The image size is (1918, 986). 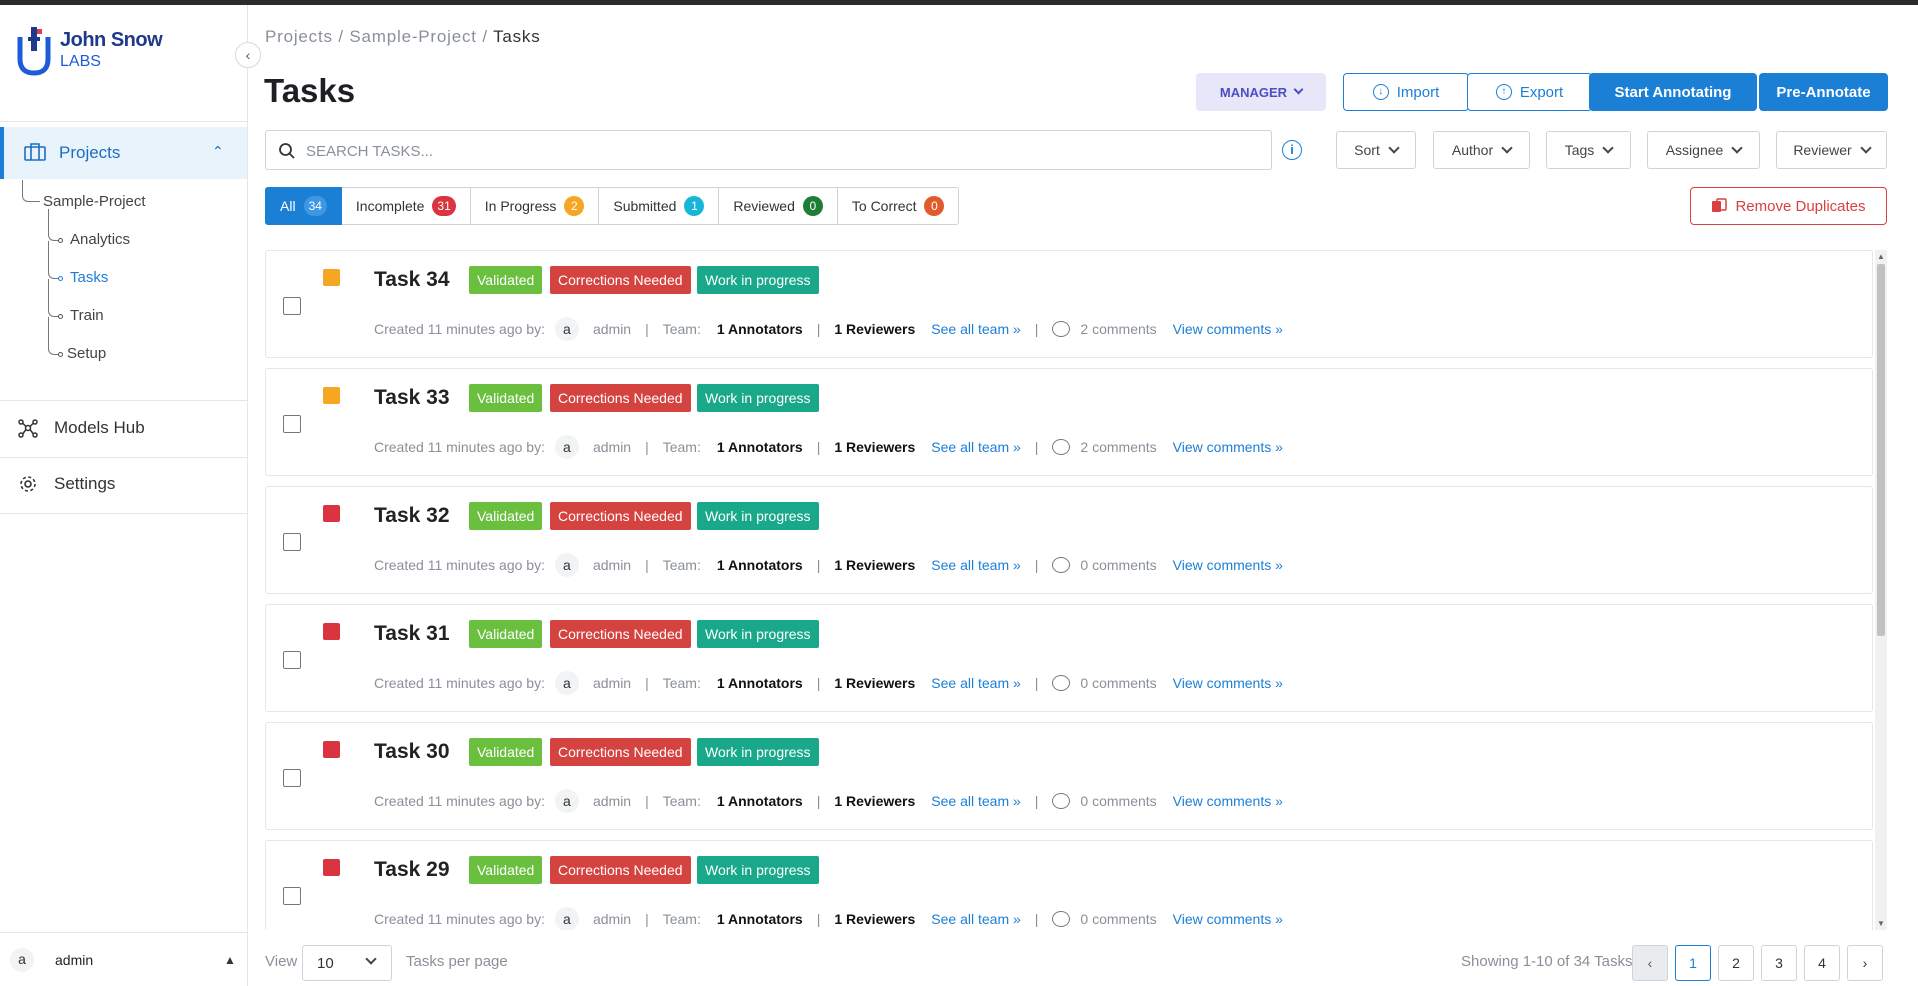 I want to click on task-title: Task 34, so click(x=412, y=280).